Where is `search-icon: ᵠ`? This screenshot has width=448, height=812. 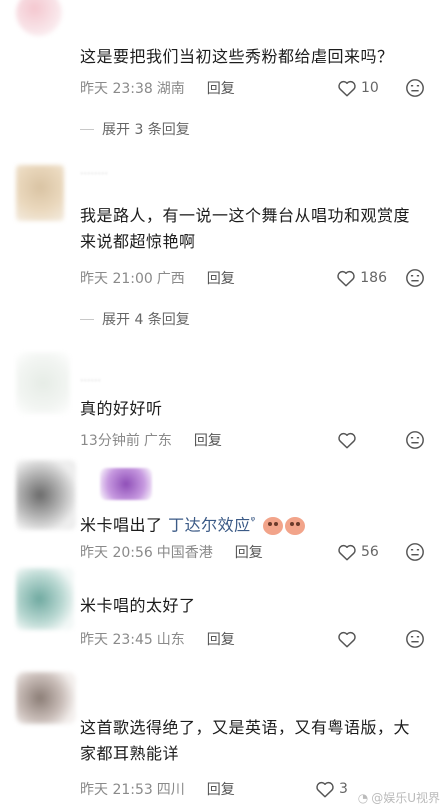 search-icon: ᵠ is located at coordinates (253, 520).